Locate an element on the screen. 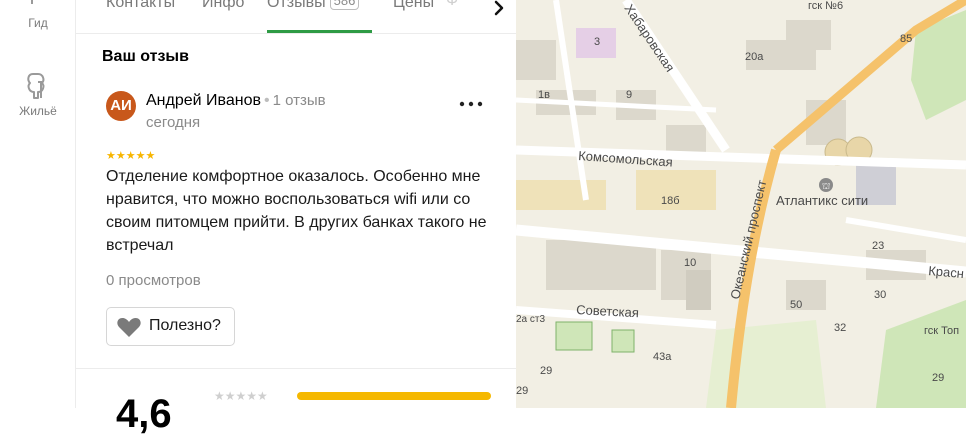  more-options-button is located at coordinates (471, 103).